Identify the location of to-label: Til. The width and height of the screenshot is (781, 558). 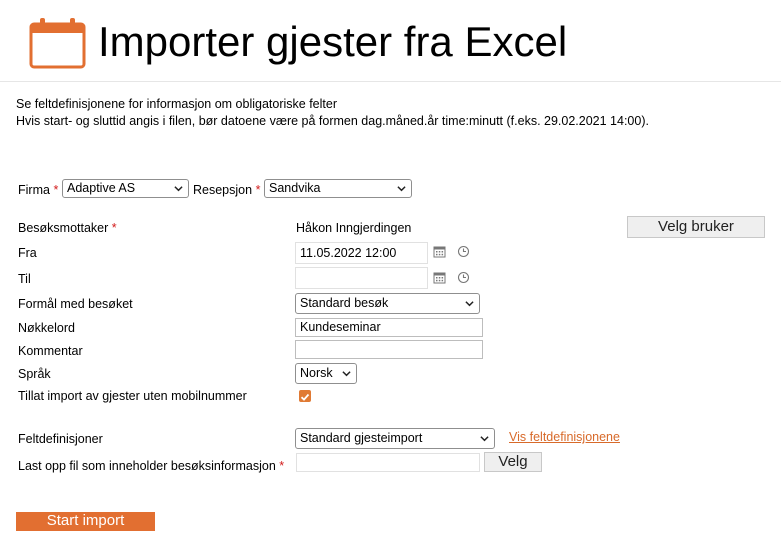
(24, 279).